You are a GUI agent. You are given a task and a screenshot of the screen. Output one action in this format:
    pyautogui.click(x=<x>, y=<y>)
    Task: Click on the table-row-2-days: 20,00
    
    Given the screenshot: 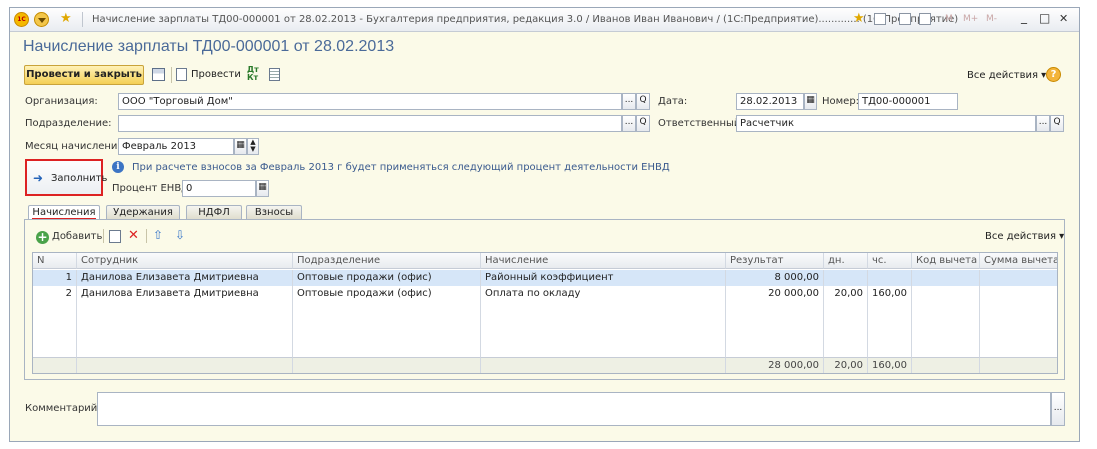 What is the action you would take?
    pyautogui.click(x=846, y=294)
    